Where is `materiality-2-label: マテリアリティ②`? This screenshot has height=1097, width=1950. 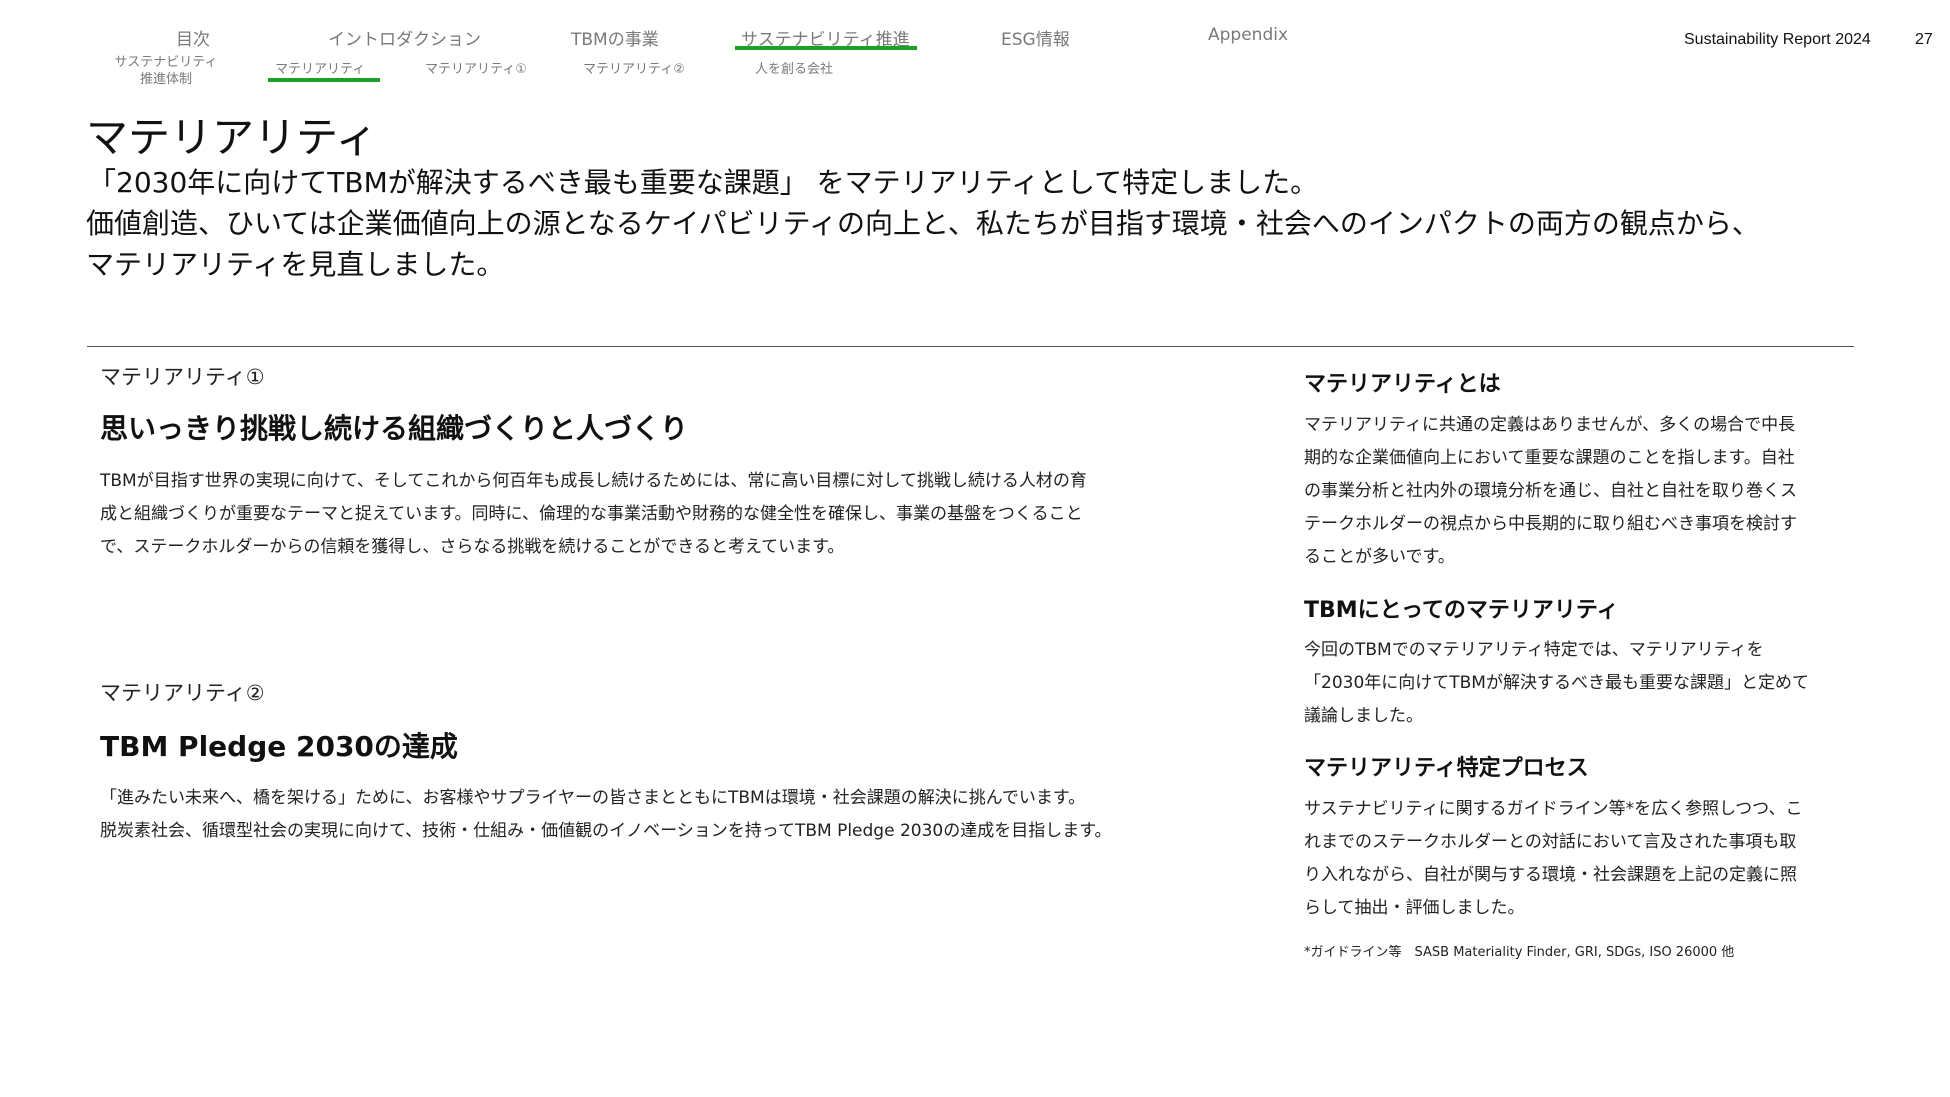 materiality-2-label: マテリアリティ② is located at coordinates (182, 693).